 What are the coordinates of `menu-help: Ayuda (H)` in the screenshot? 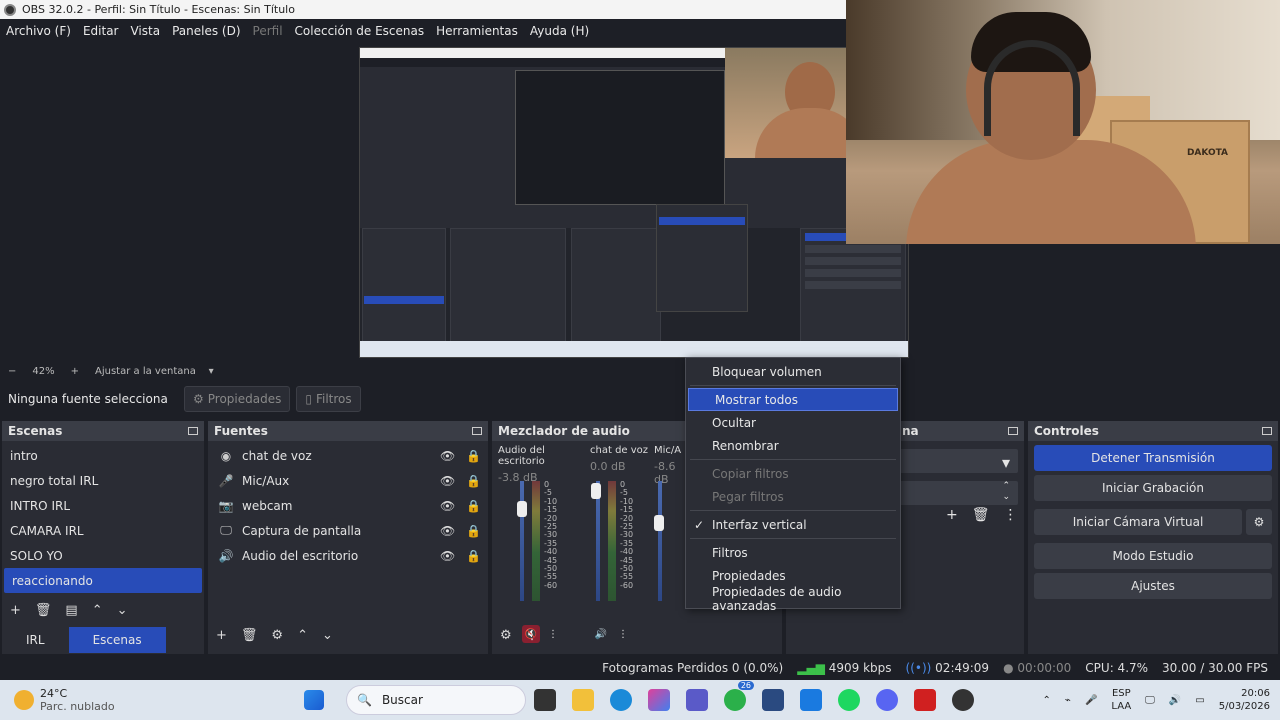 It's located at (559, 31).